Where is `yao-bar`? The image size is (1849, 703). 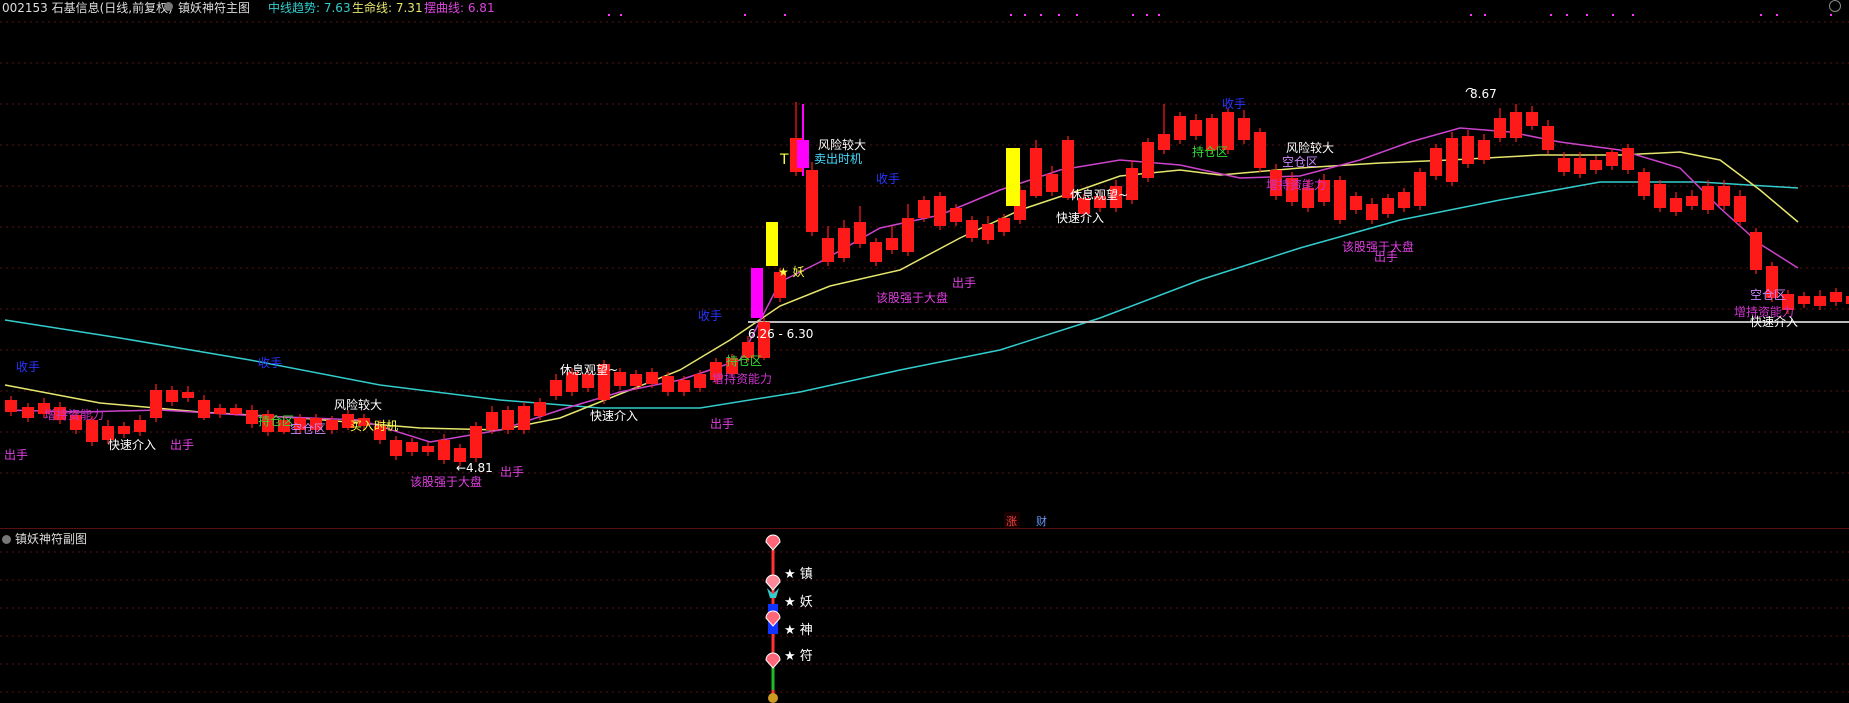 yao-bar is located at coordinates (757, 293).